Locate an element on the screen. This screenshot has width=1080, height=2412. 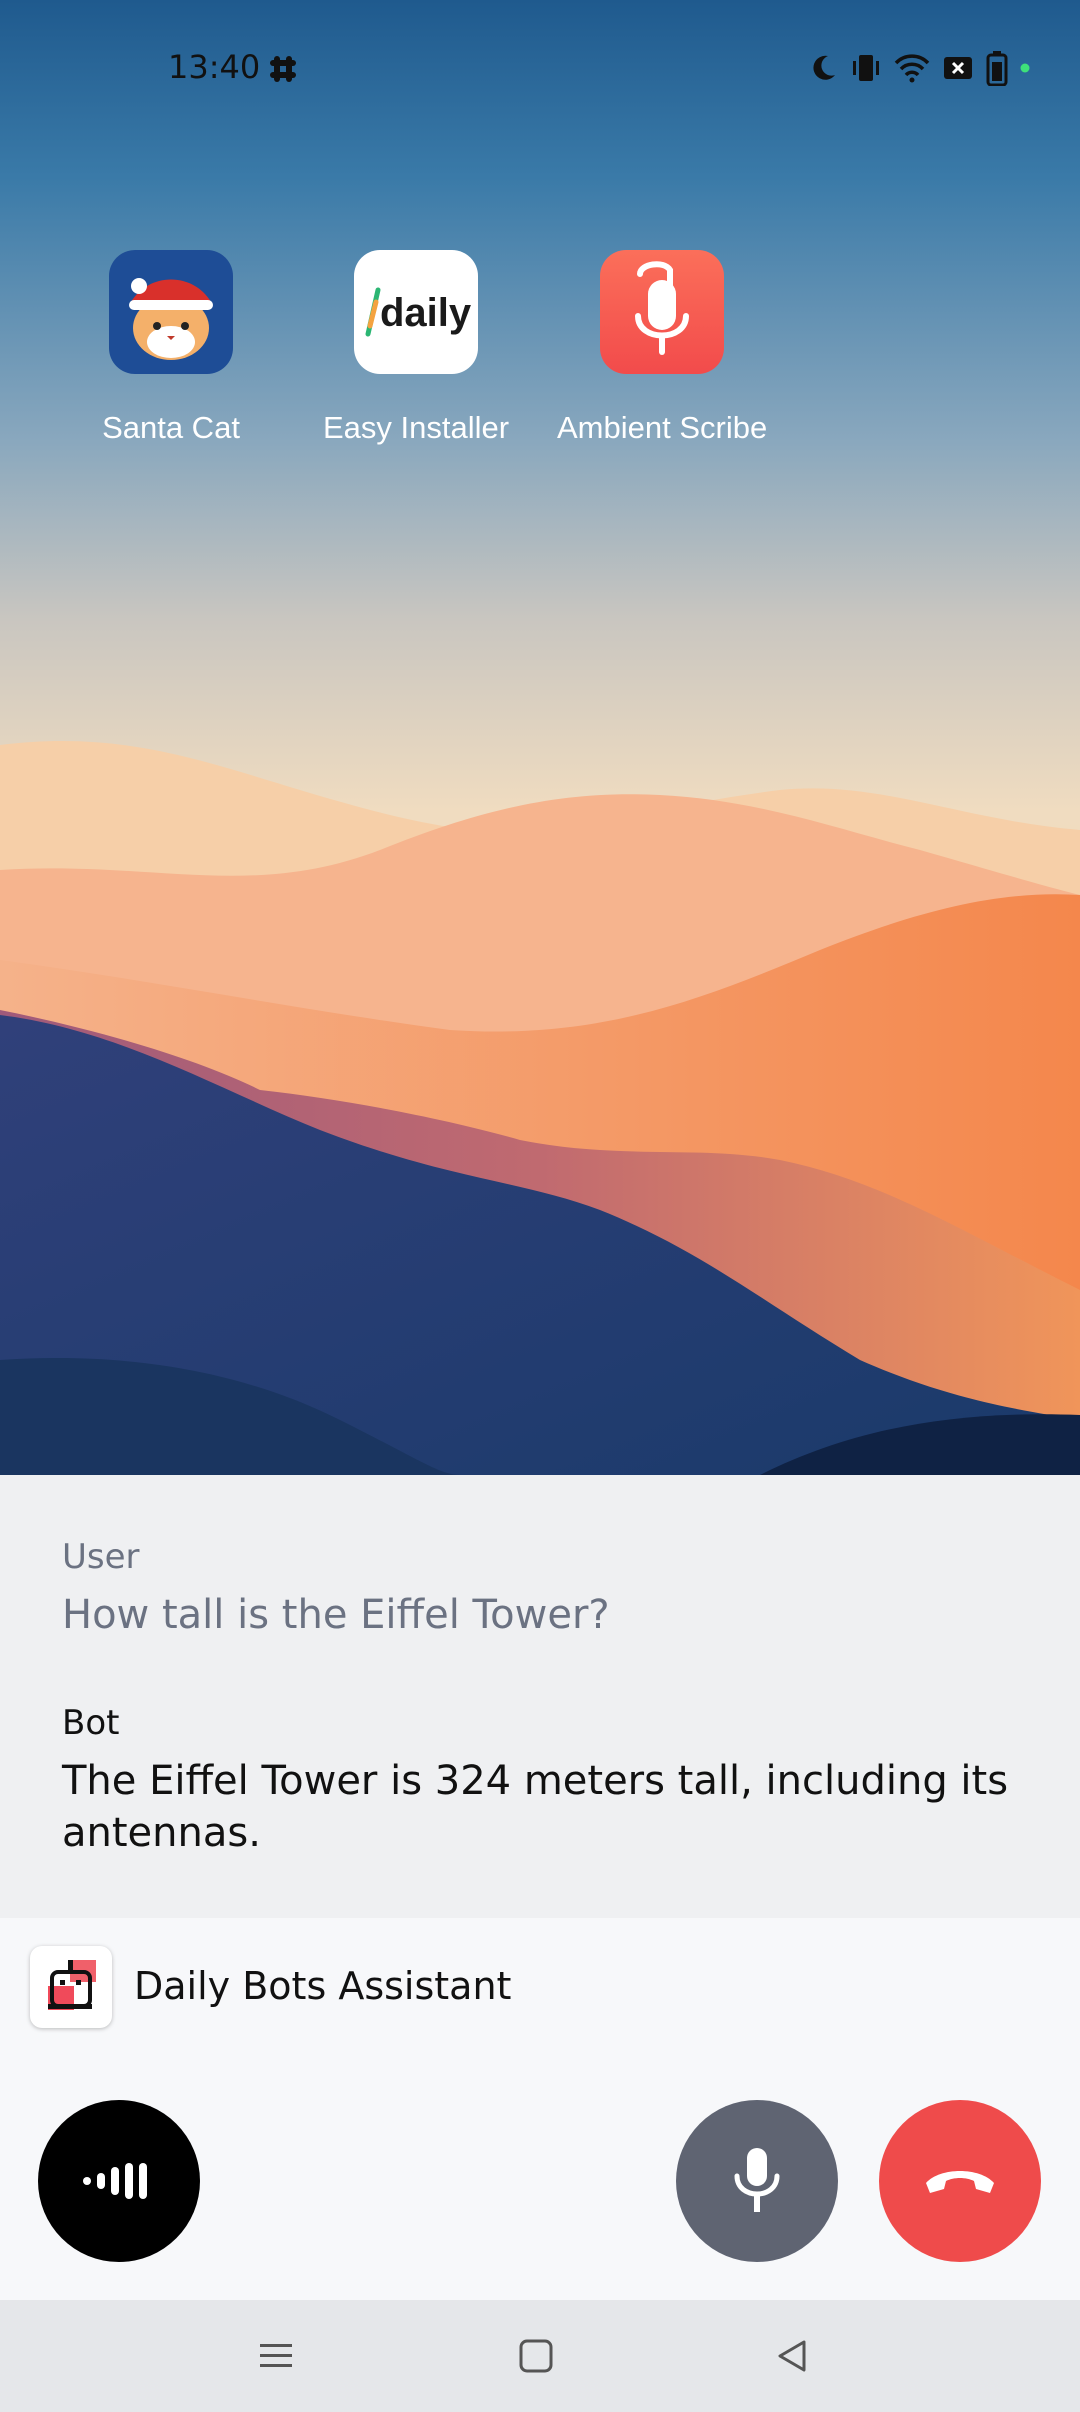
end-call-button is located at coordinates (960, 2181).